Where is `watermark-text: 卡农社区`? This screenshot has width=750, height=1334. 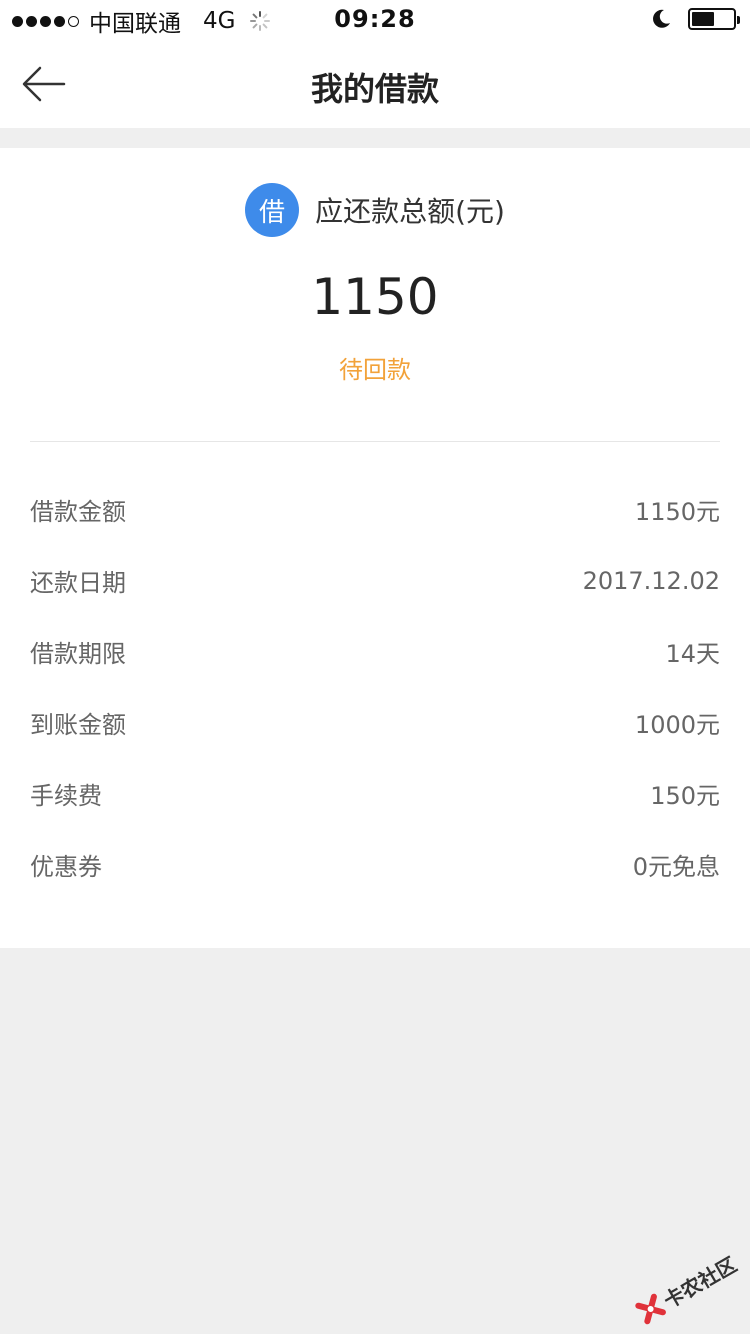 watermark-text: 卡农社区 is located at coordinates (700, 1282).